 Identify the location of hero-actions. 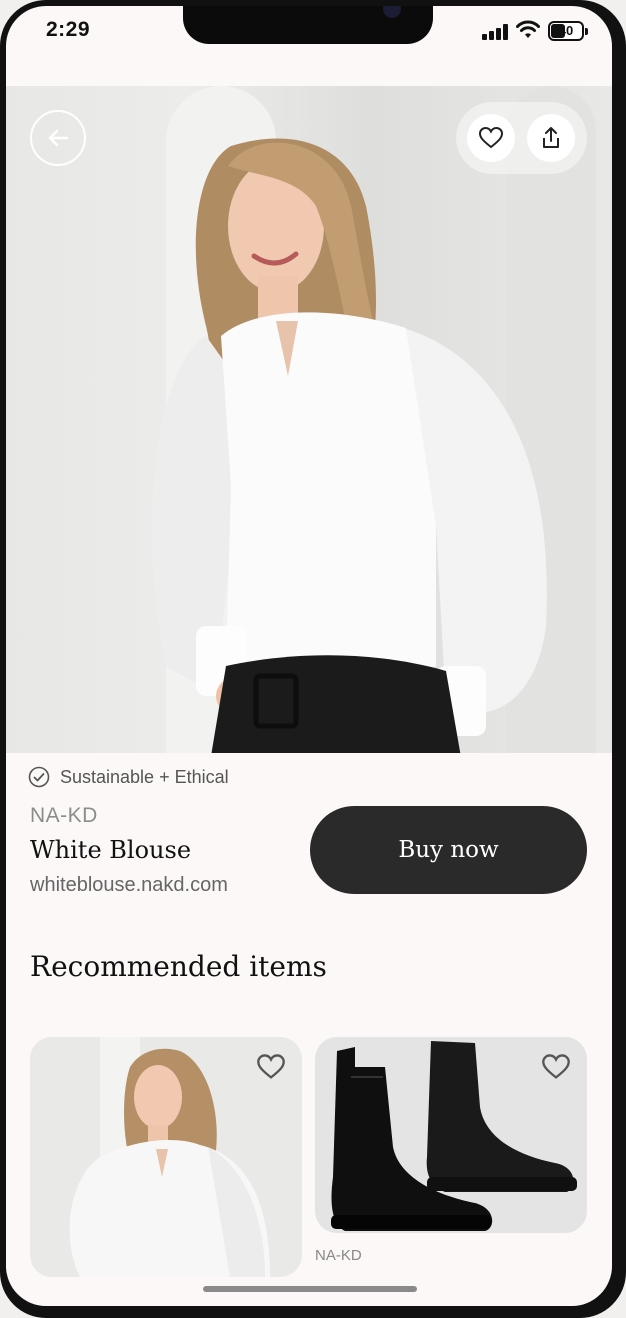
(521, 138).